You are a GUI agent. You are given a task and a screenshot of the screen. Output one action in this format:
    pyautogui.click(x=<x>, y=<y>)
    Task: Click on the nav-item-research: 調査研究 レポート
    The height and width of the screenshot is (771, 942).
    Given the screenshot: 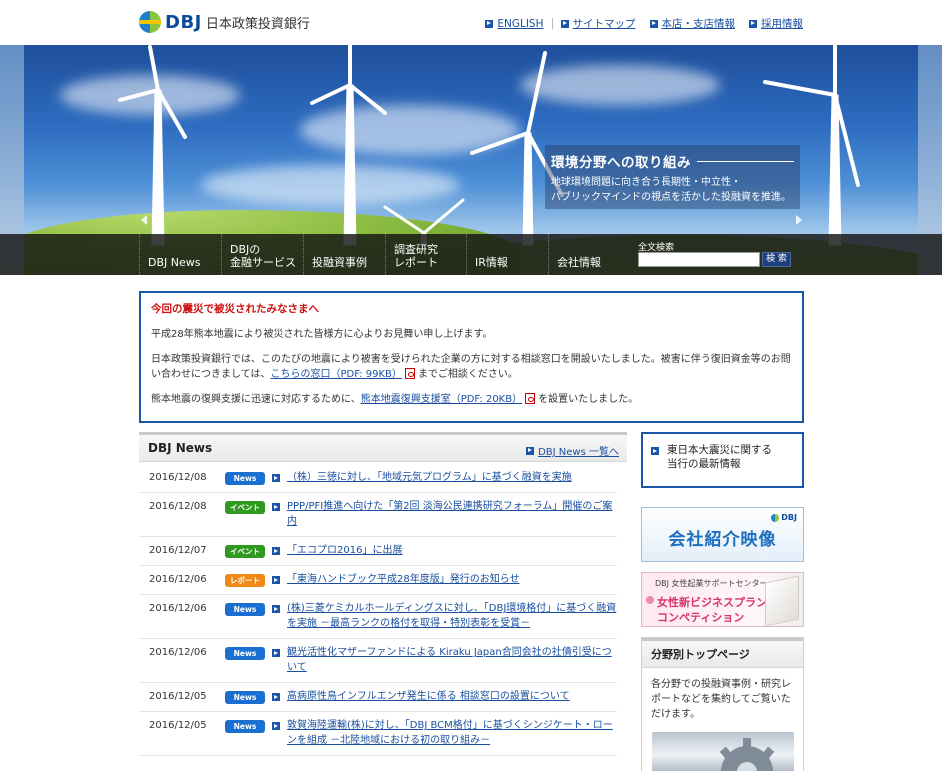 What is the action you would take?
    pyautogui.click(x=426, y=254)
    